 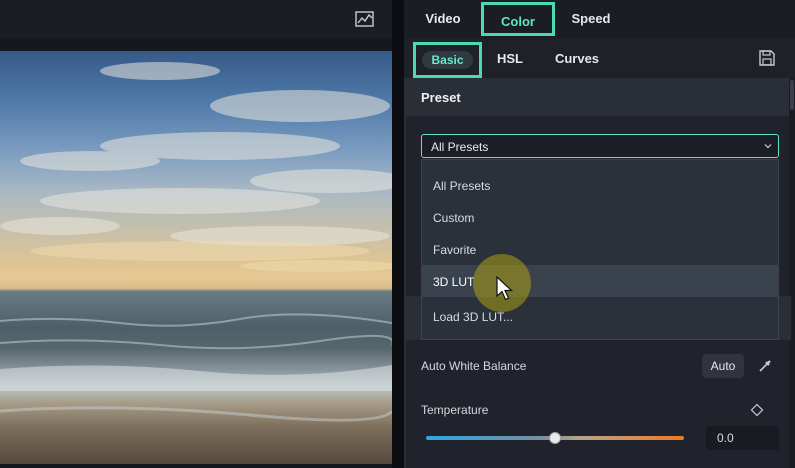 I want to click on preview-toolbar, so click(x=196, y=19).